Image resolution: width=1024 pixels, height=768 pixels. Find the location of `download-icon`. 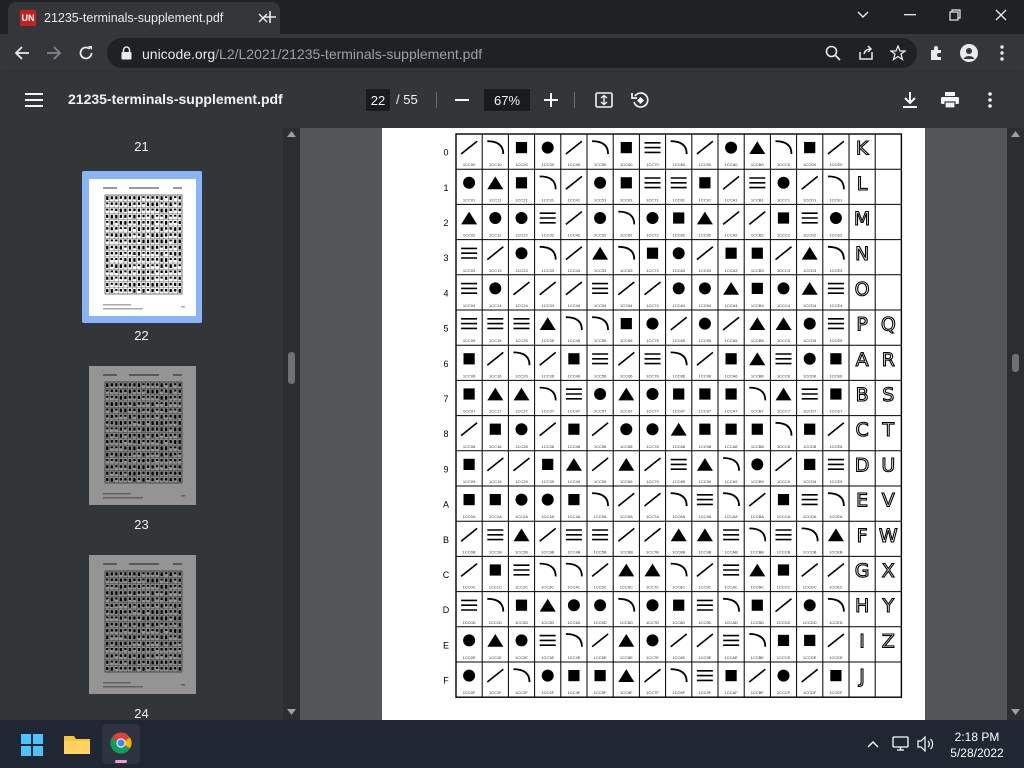

download-icon is located at coordinates (910, 100).